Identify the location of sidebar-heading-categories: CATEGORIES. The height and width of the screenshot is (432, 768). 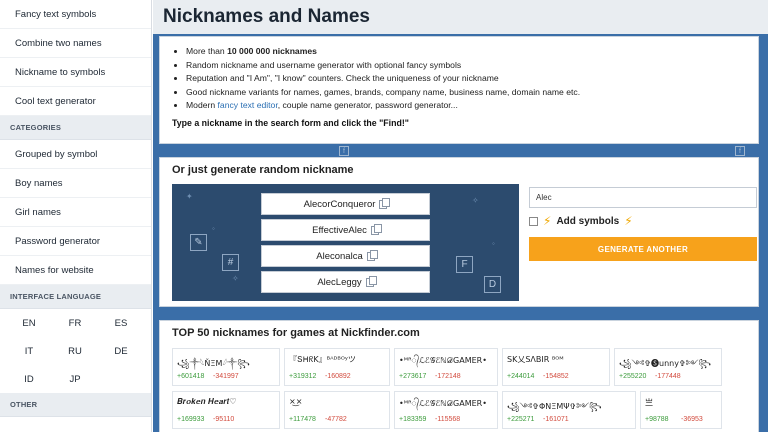
(75, 128).